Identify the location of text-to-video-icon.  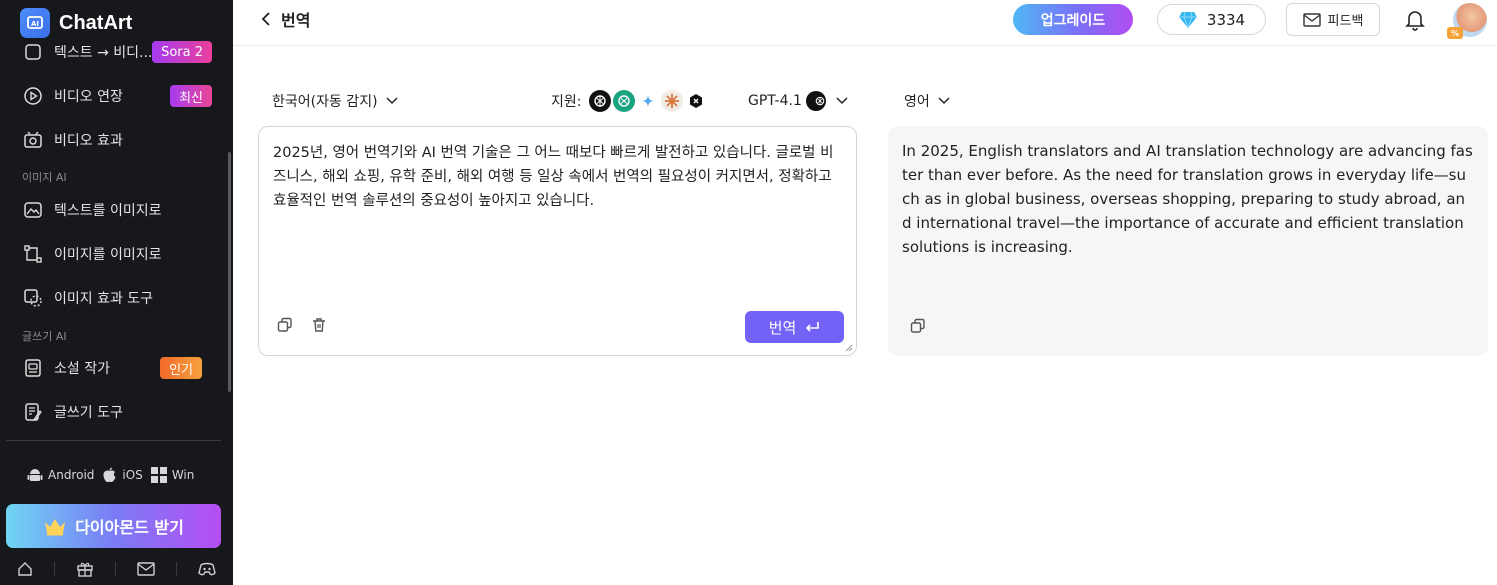
(33, 52).